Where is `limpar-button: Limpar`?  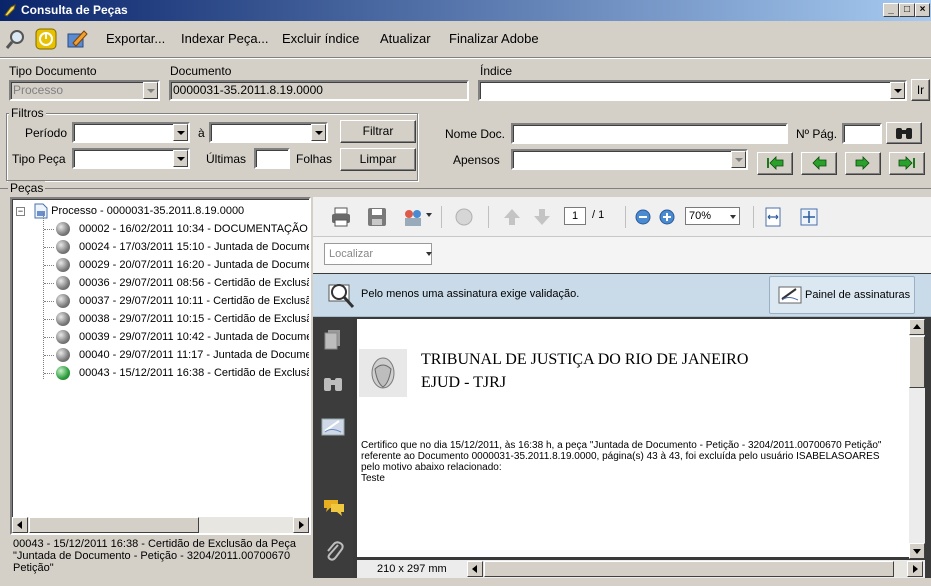
limpar-button: Limpar is located at coordinates (378, 159).